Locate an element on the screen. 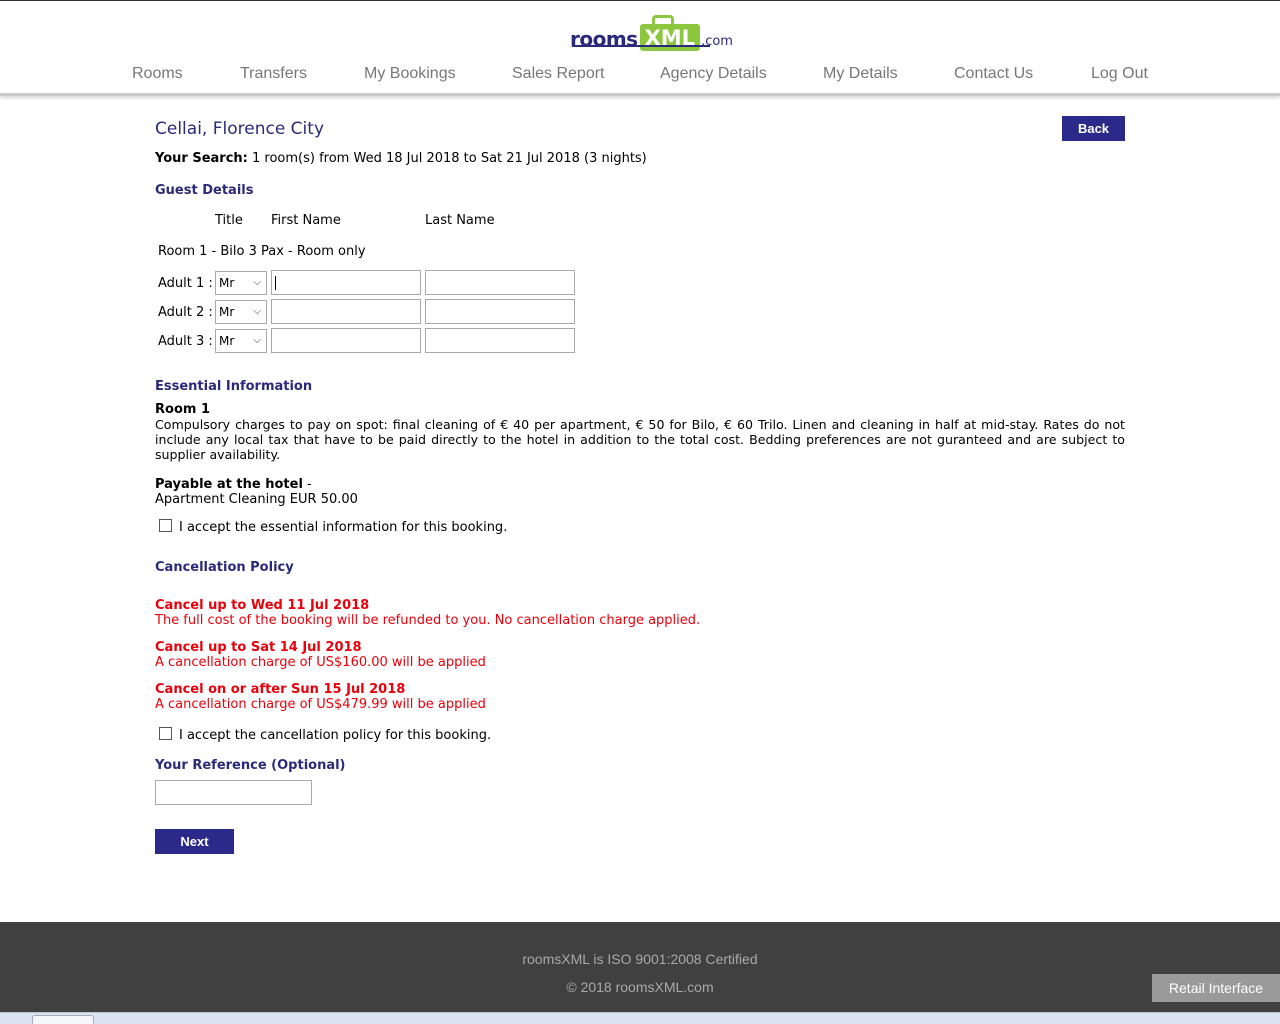 This screenshot has width=1280, height=1024. accept-essential-checkbox is located at coordinates (165, 525).